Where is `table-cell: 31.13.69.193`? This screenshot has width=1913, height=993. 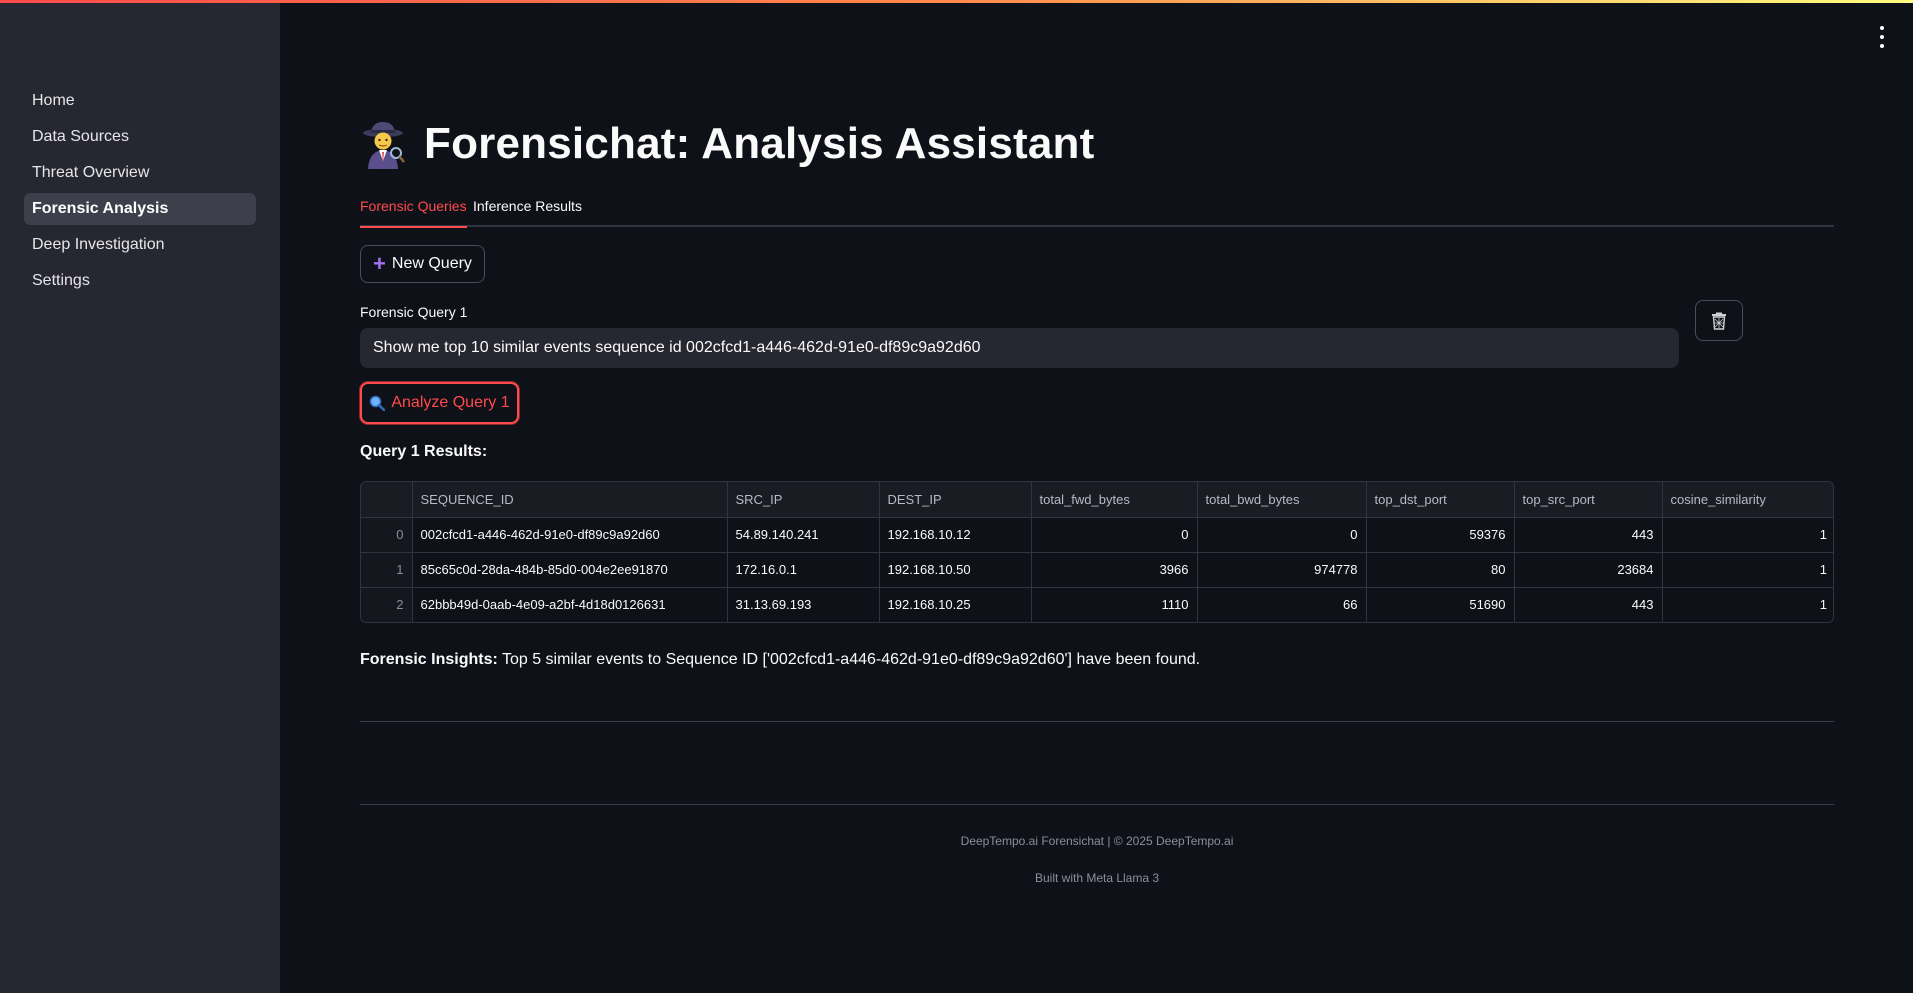 table-cell: 31.13.69.193 is located at coordinates (803, 604).